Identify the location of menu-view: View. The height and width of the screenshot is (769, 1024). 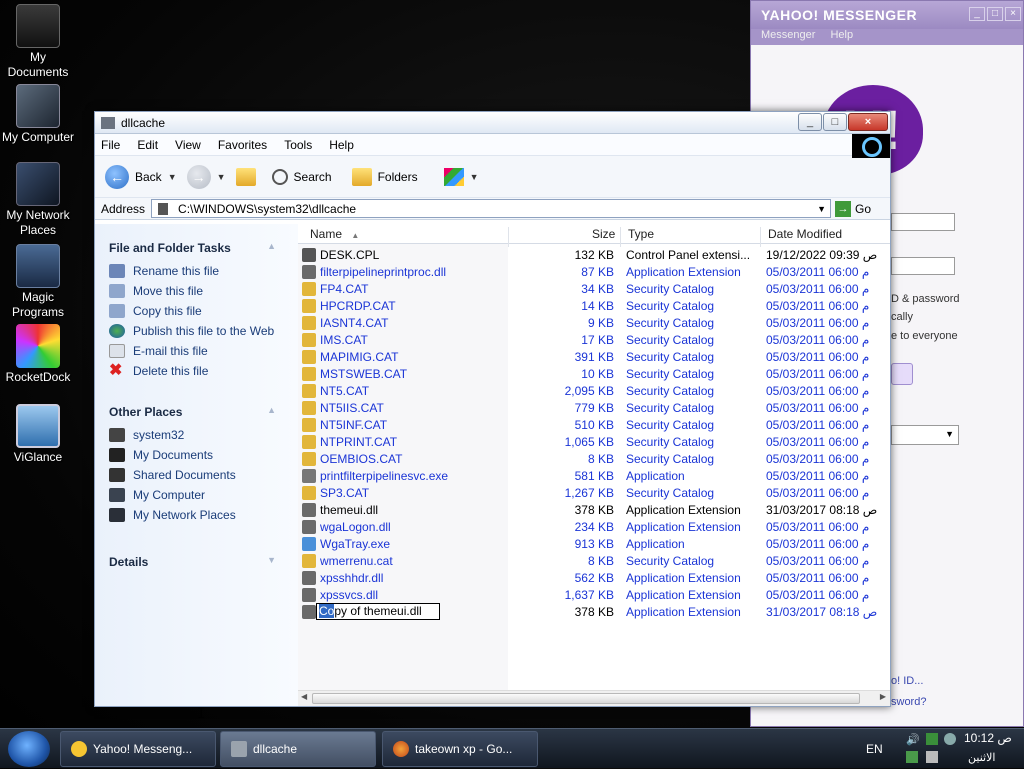
(188, 145).